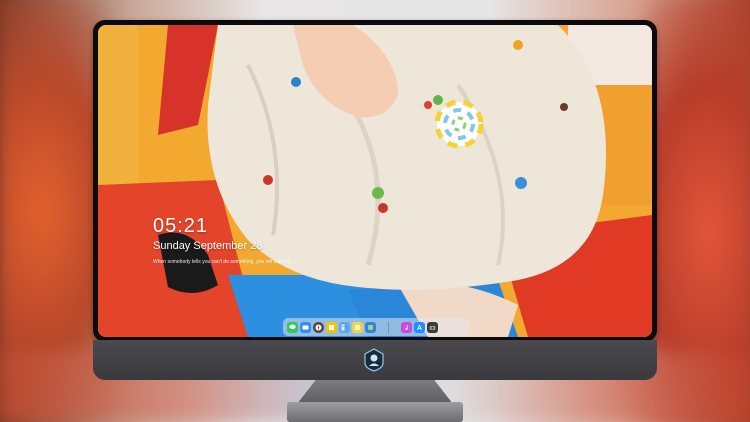 Image resolution: width=750 pixels, height=422 pixels. I want to click on monitor-stand-base, so click(375, 412).